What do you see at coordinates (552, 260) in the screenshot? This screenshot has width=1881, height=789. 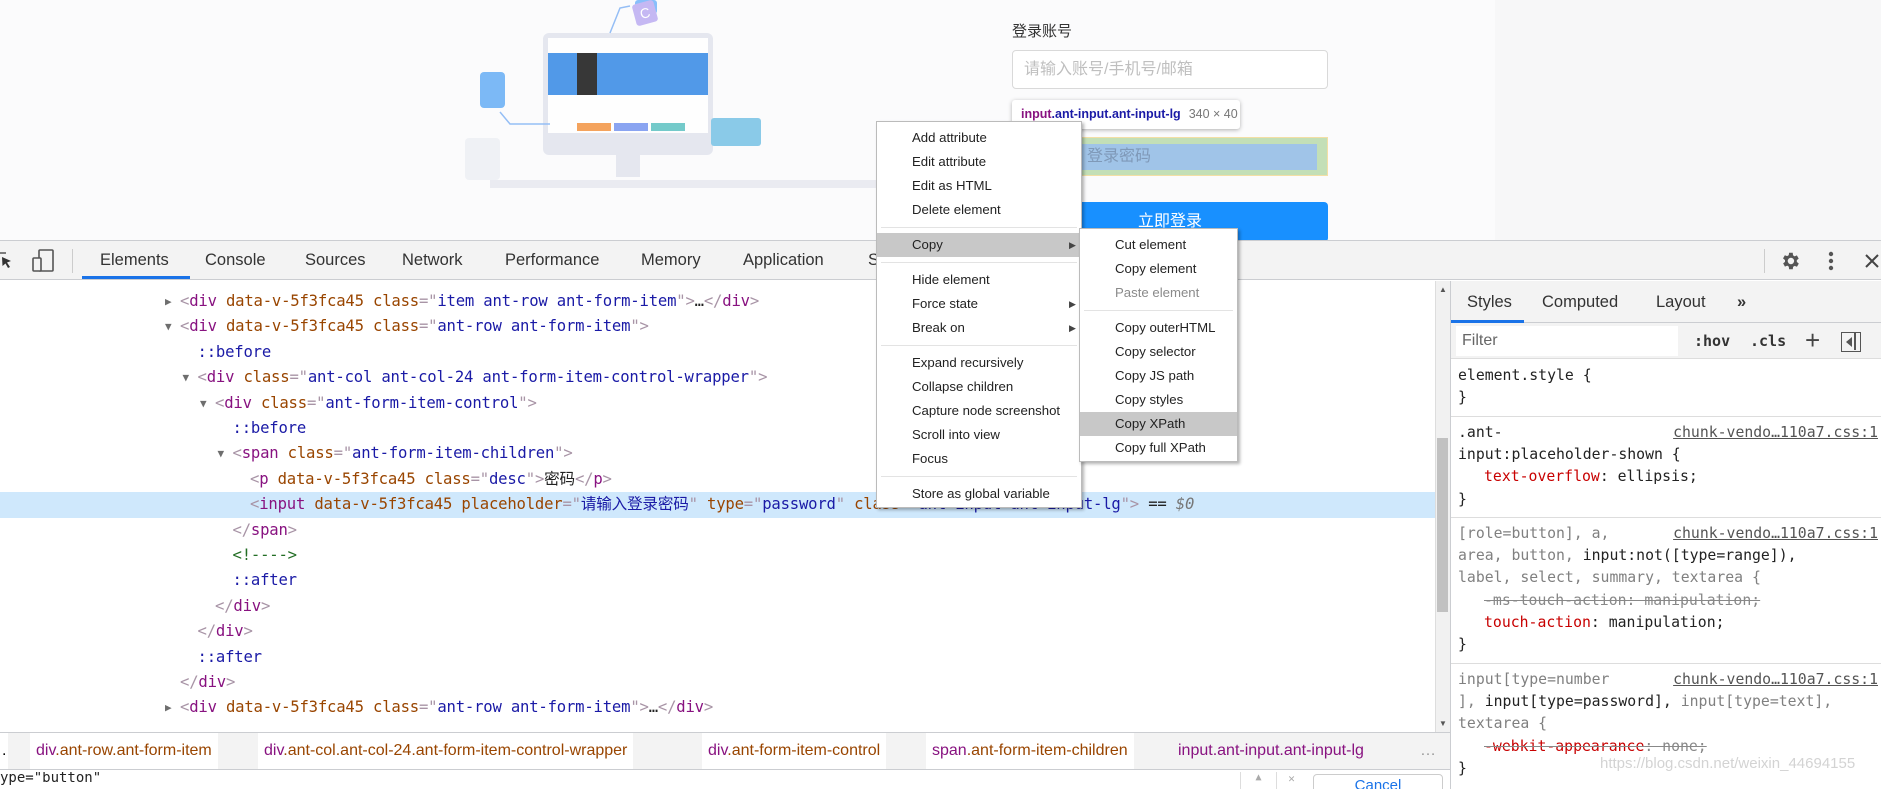 I see `tab-performance: Performance` at bounding box center [552, 260].